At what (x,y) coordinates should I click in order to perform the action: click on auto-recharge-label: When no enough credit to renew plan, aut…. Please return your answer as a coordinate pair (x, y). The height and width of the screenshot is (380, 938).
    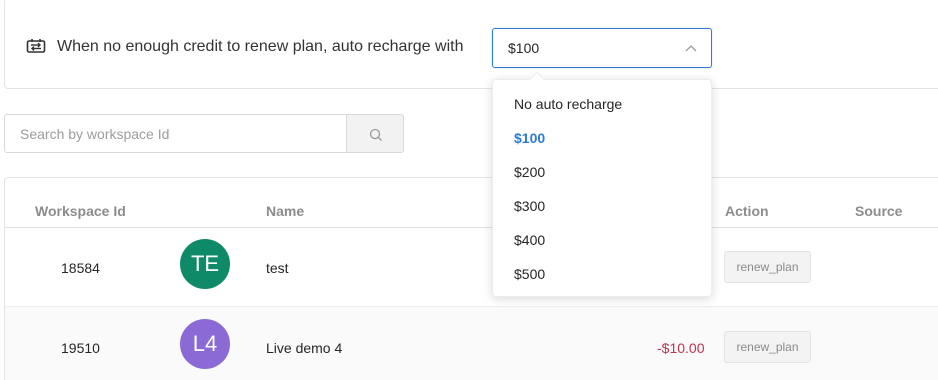
    Looking at the image, I should click on (260, 46).